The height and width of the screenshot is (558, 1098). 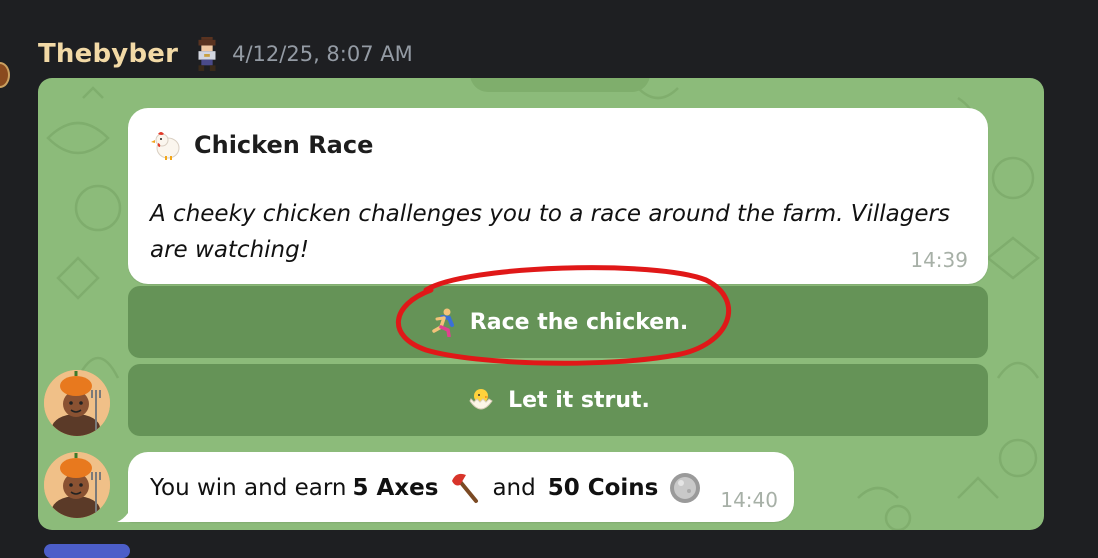 What do you see at coordinates (207, 54) in the screenshot?
I see `pixel-character-icon` at bounding box center [207, 54].